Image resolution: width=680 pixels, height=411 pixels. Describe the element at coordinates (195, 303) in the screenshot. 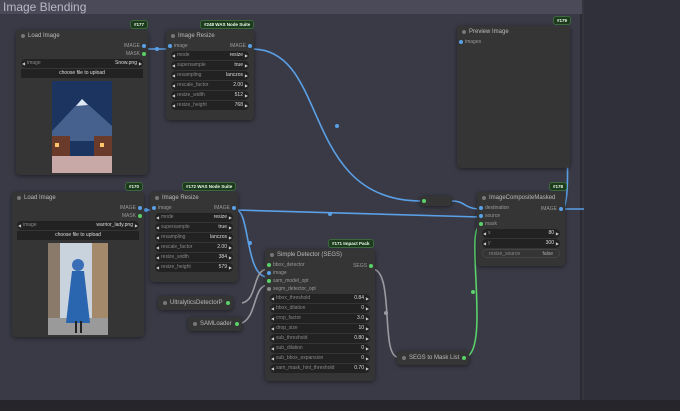

I see `node-ultra: UltralyticsDetectorP` at that location.